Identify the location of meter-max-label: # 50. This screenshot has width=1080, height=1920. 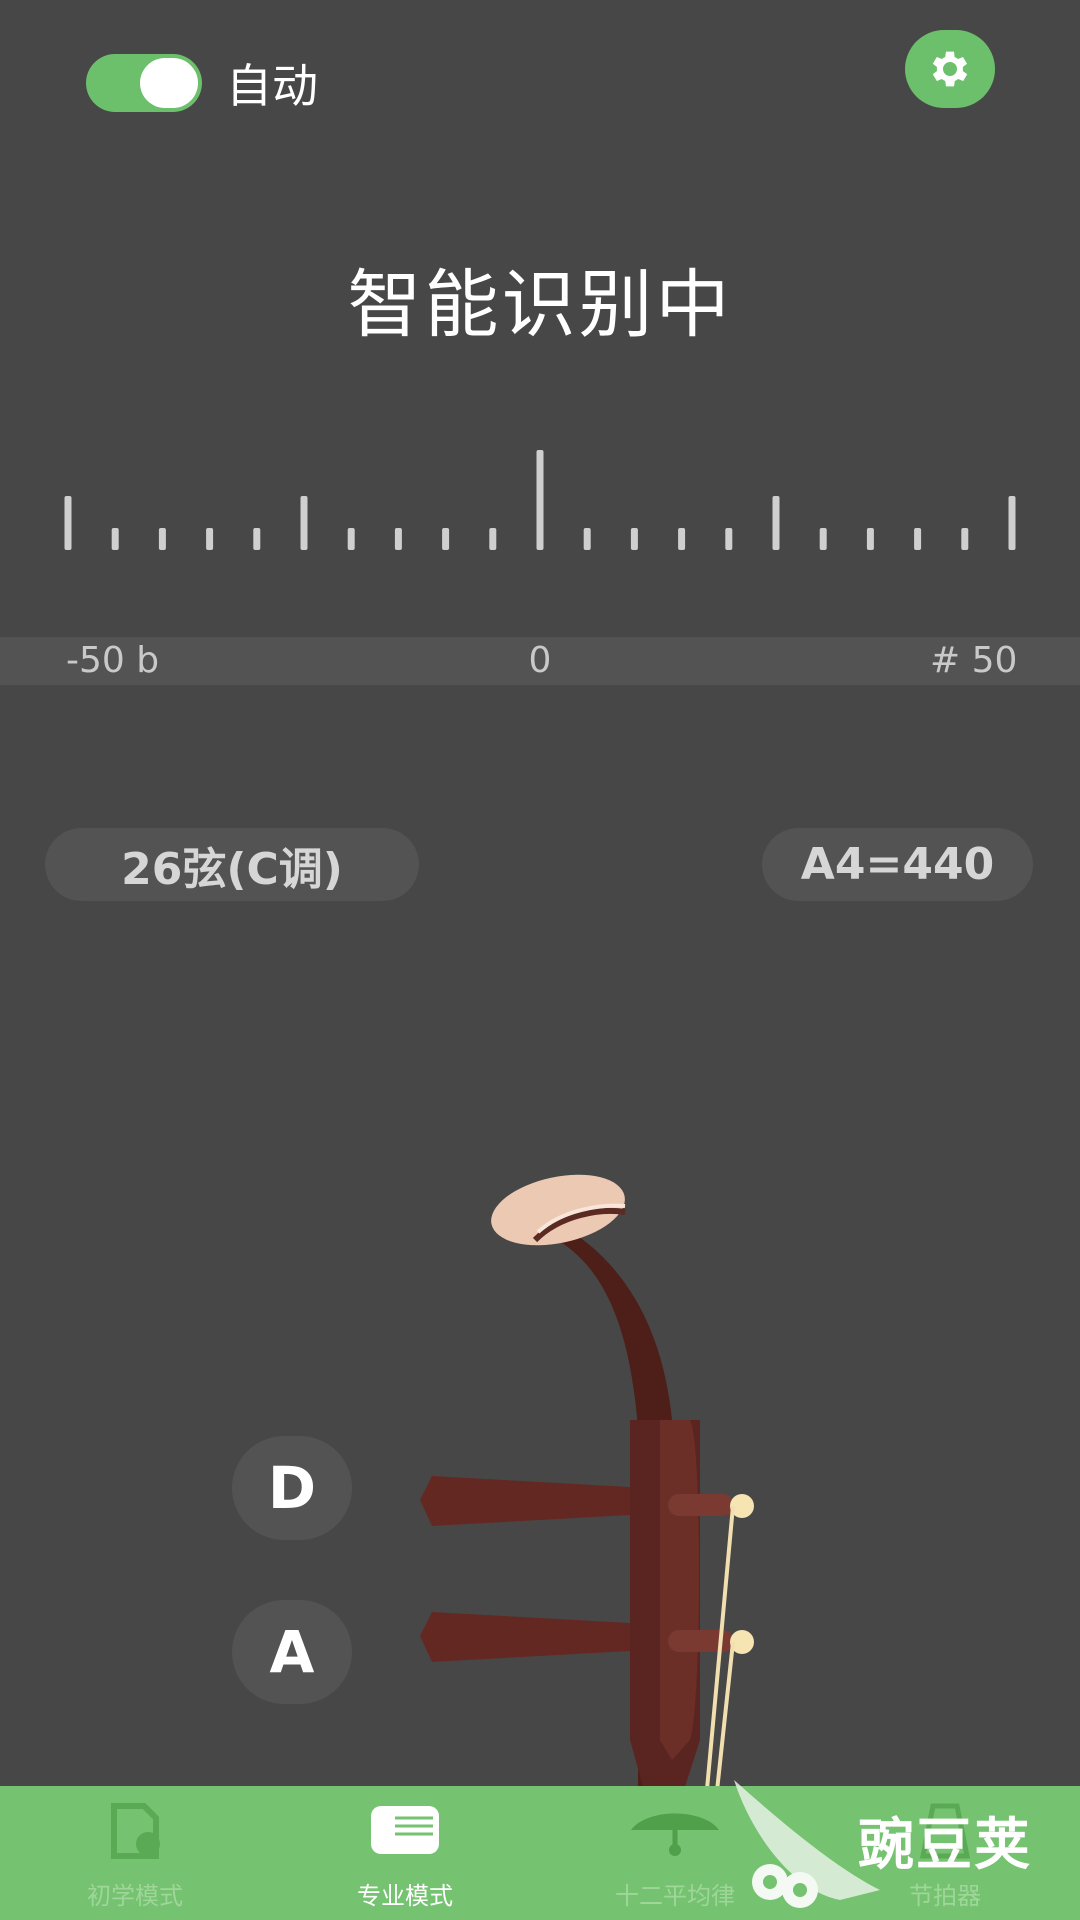
(974, 660).